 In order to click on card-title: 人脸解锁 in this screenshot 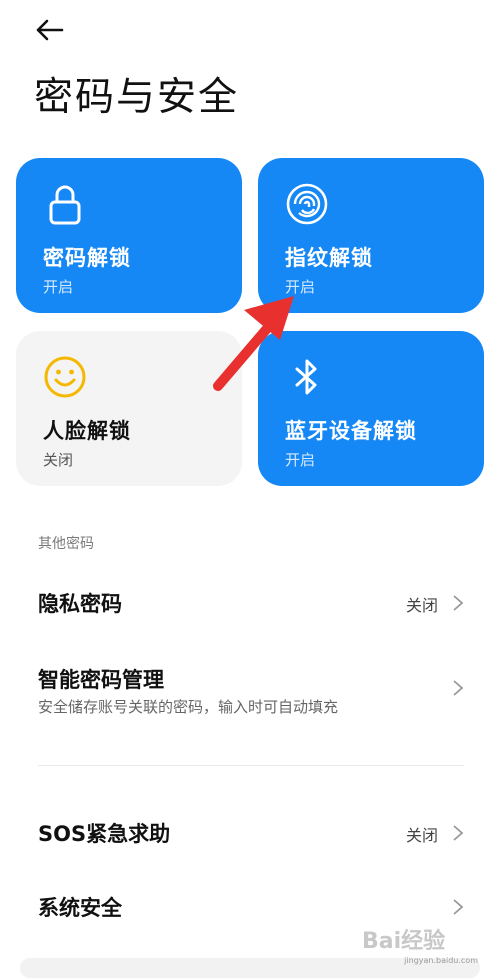, I will do `click(87, 431)`.